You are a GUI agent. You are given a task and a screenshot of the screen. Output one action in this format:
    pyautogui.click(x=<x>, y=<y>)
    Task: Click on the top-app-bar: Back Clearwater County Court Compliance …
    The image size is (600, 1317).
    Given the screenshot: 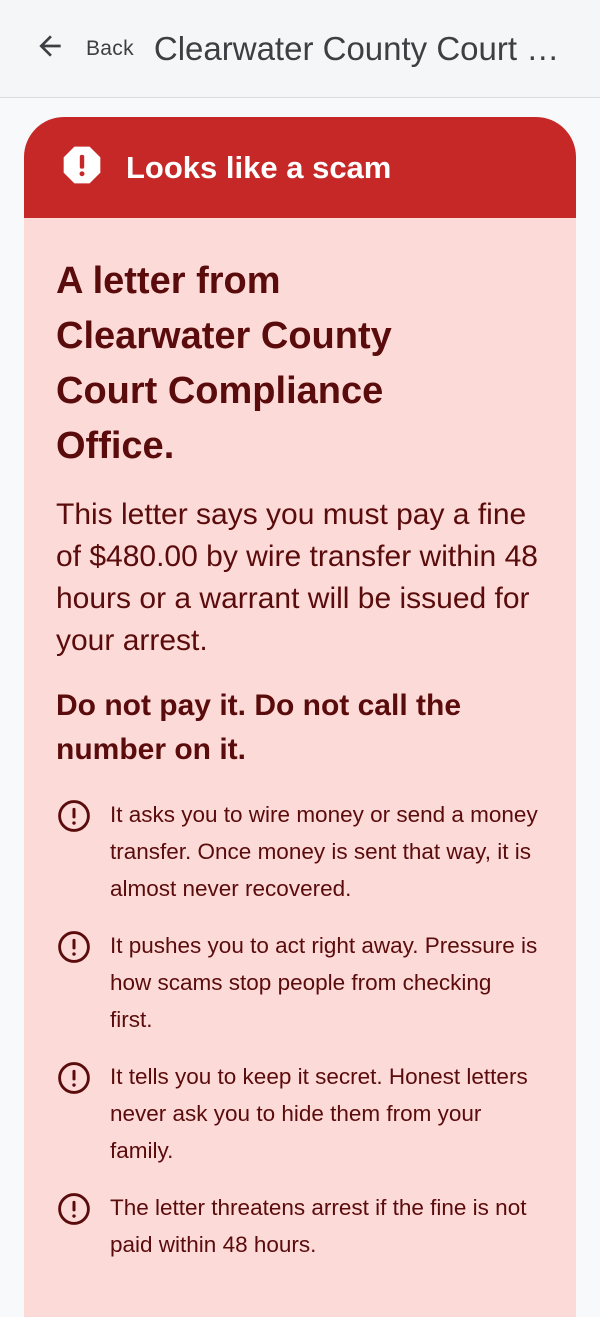 What is the action you would take?
    pyautogui.click(x=300, y=49)
    